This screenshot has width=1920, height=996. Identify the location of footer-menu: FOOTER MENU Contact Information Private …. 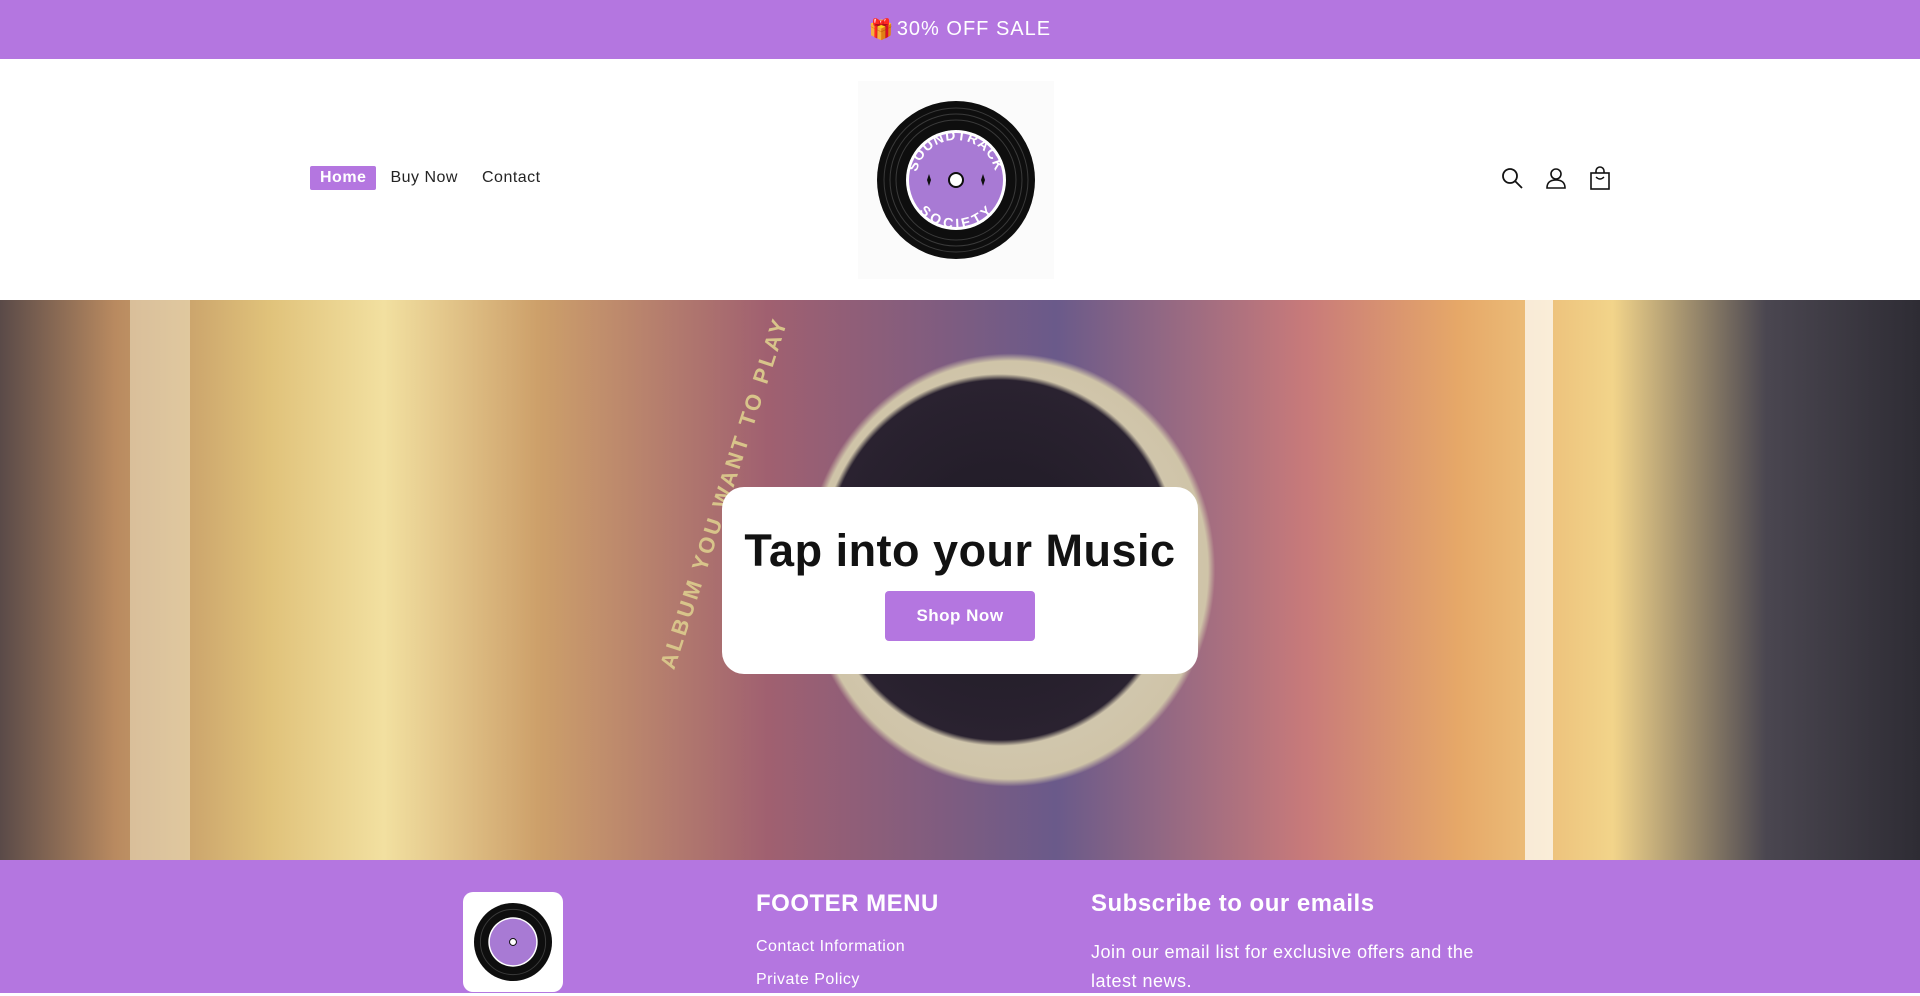
(847, 939).